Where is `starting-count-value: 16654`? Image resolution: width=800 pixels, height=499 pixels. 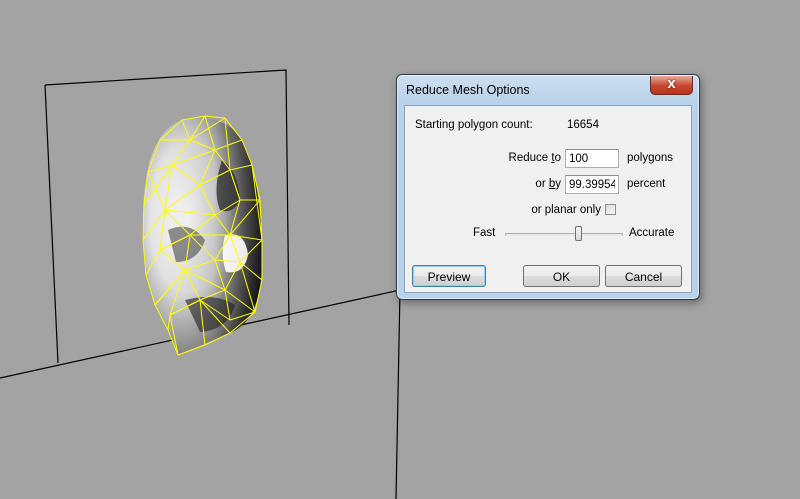 starting-count-value: 16654 is located at coordinates (583, 125).